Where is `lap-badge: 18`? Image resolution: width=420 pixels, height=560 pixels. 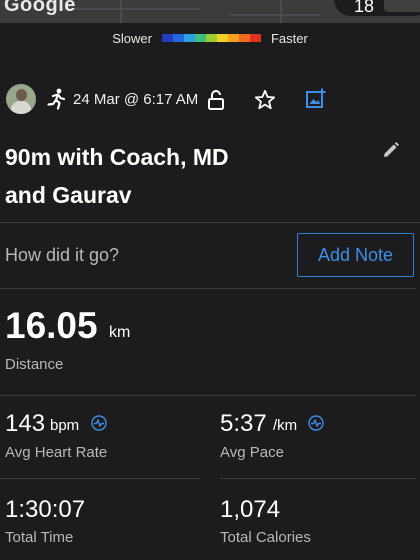 lap-badge: 18 is located at coordinates (377, 8).